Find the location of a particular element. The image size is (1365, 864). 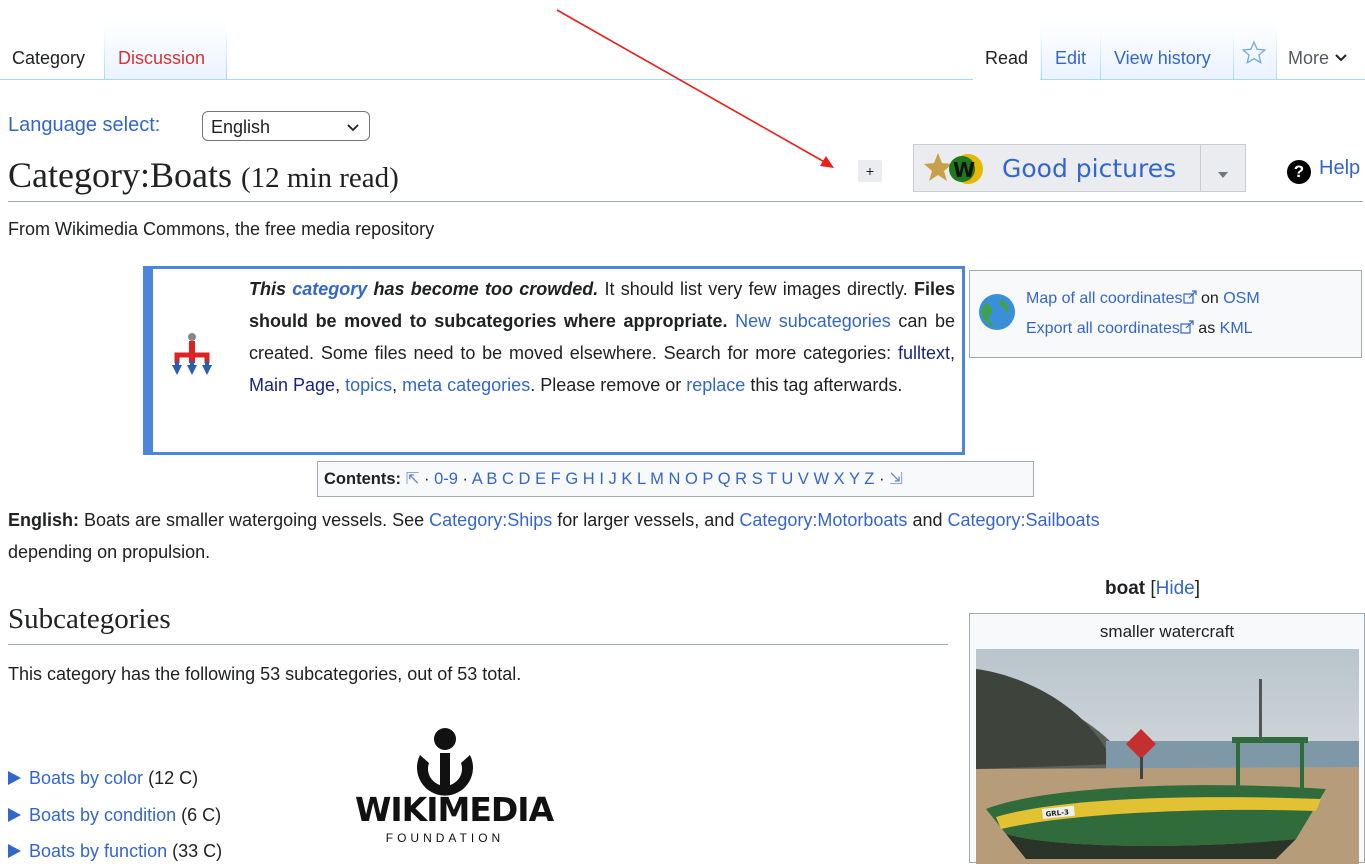

boat-photo: GRL-3 is located at coordinates (1167, 756).